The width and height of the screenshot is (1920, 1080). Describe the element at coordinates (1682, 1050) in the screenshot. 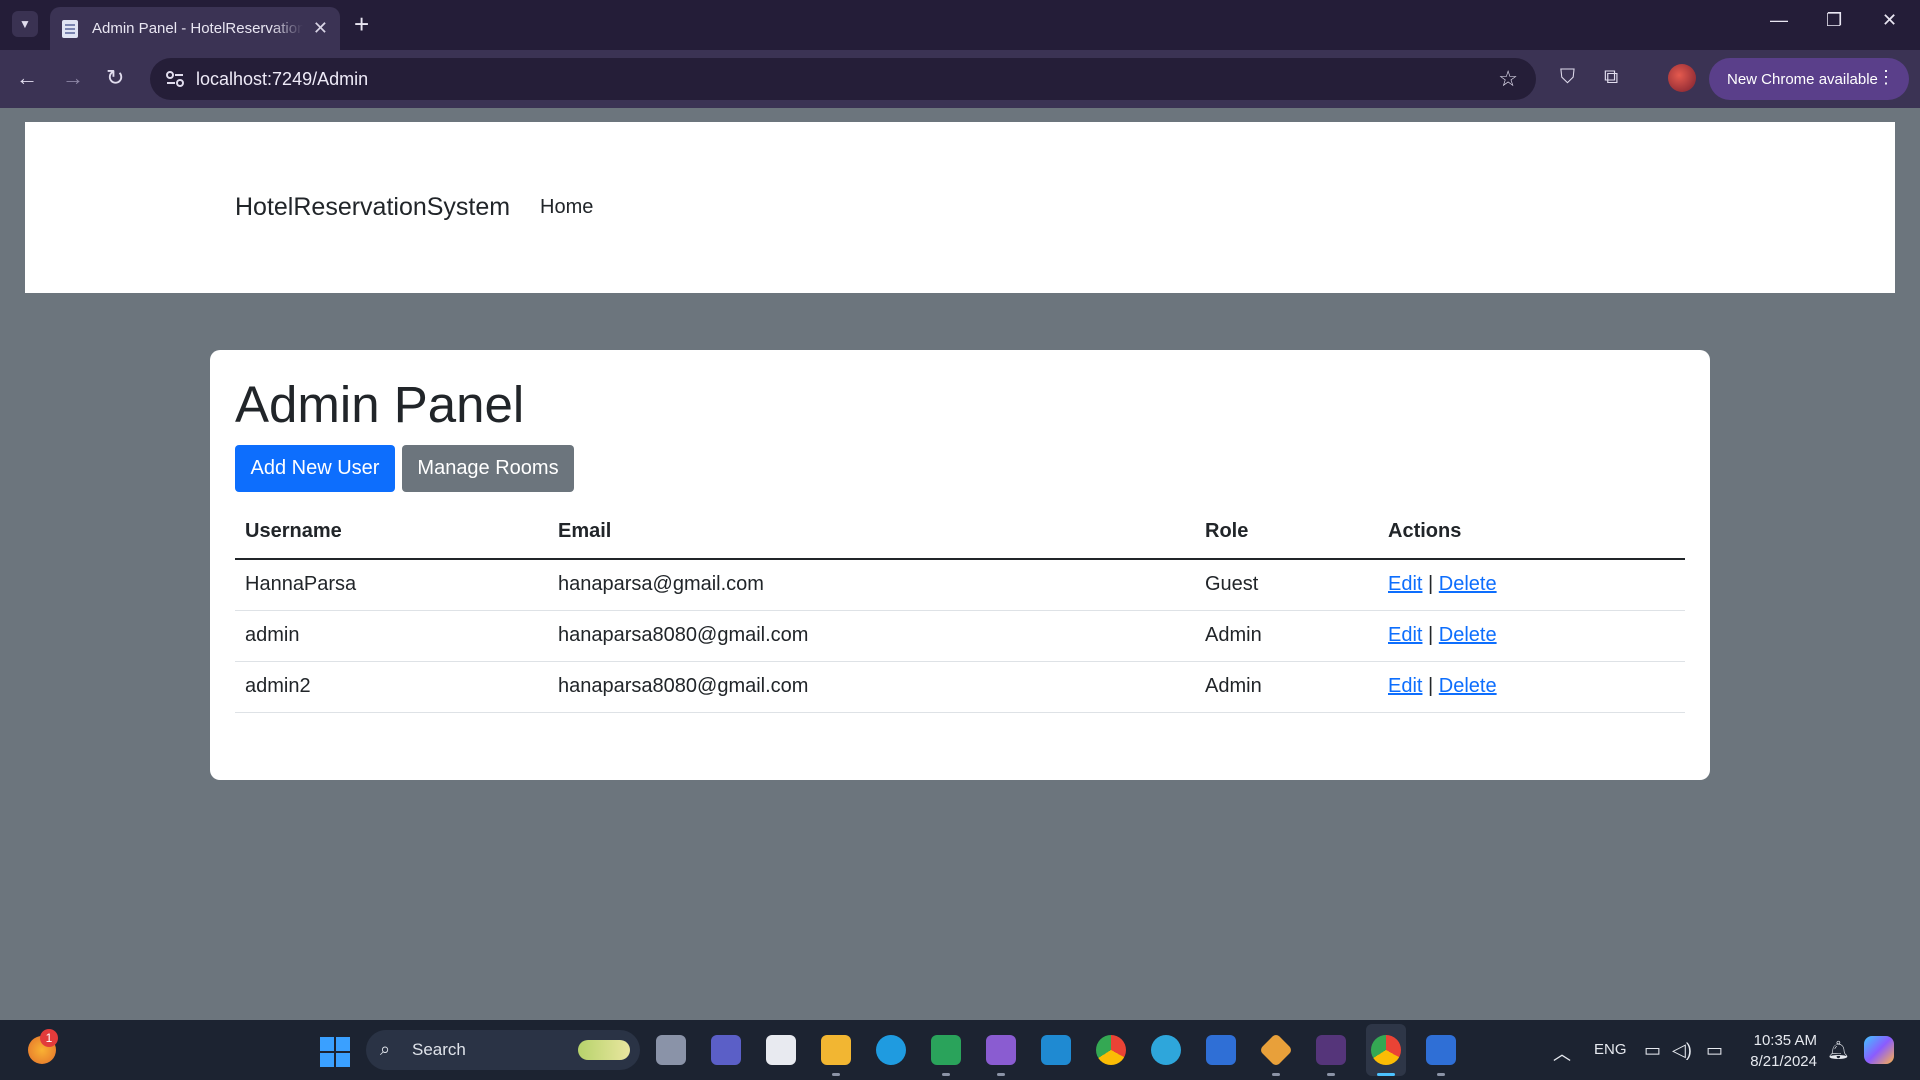

I see `volume-icon: ◁)` at that location.